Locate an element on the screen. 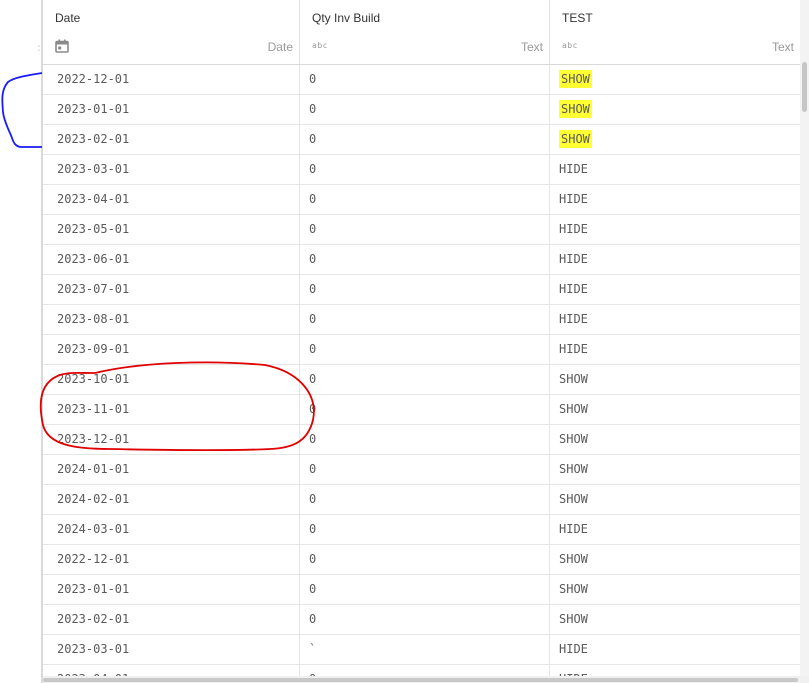  date-cell: 2024-02-01 is located at coordinates (171, 499).